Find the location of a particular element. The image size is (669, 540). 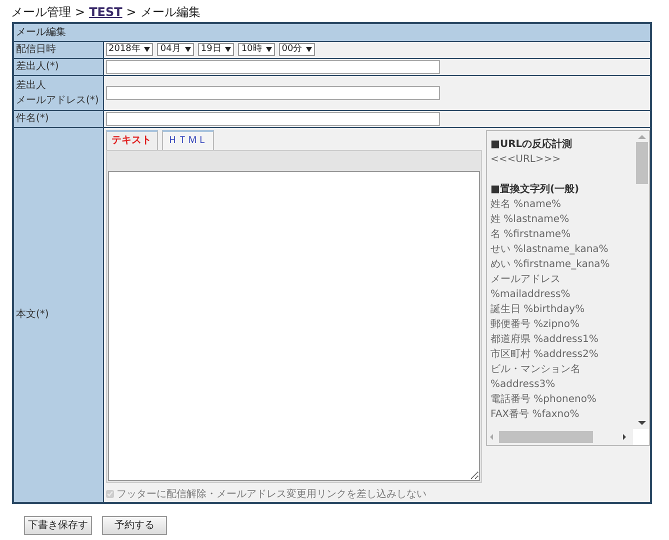

variable-item: %mailaddress% is located at coordinates (531, 295).